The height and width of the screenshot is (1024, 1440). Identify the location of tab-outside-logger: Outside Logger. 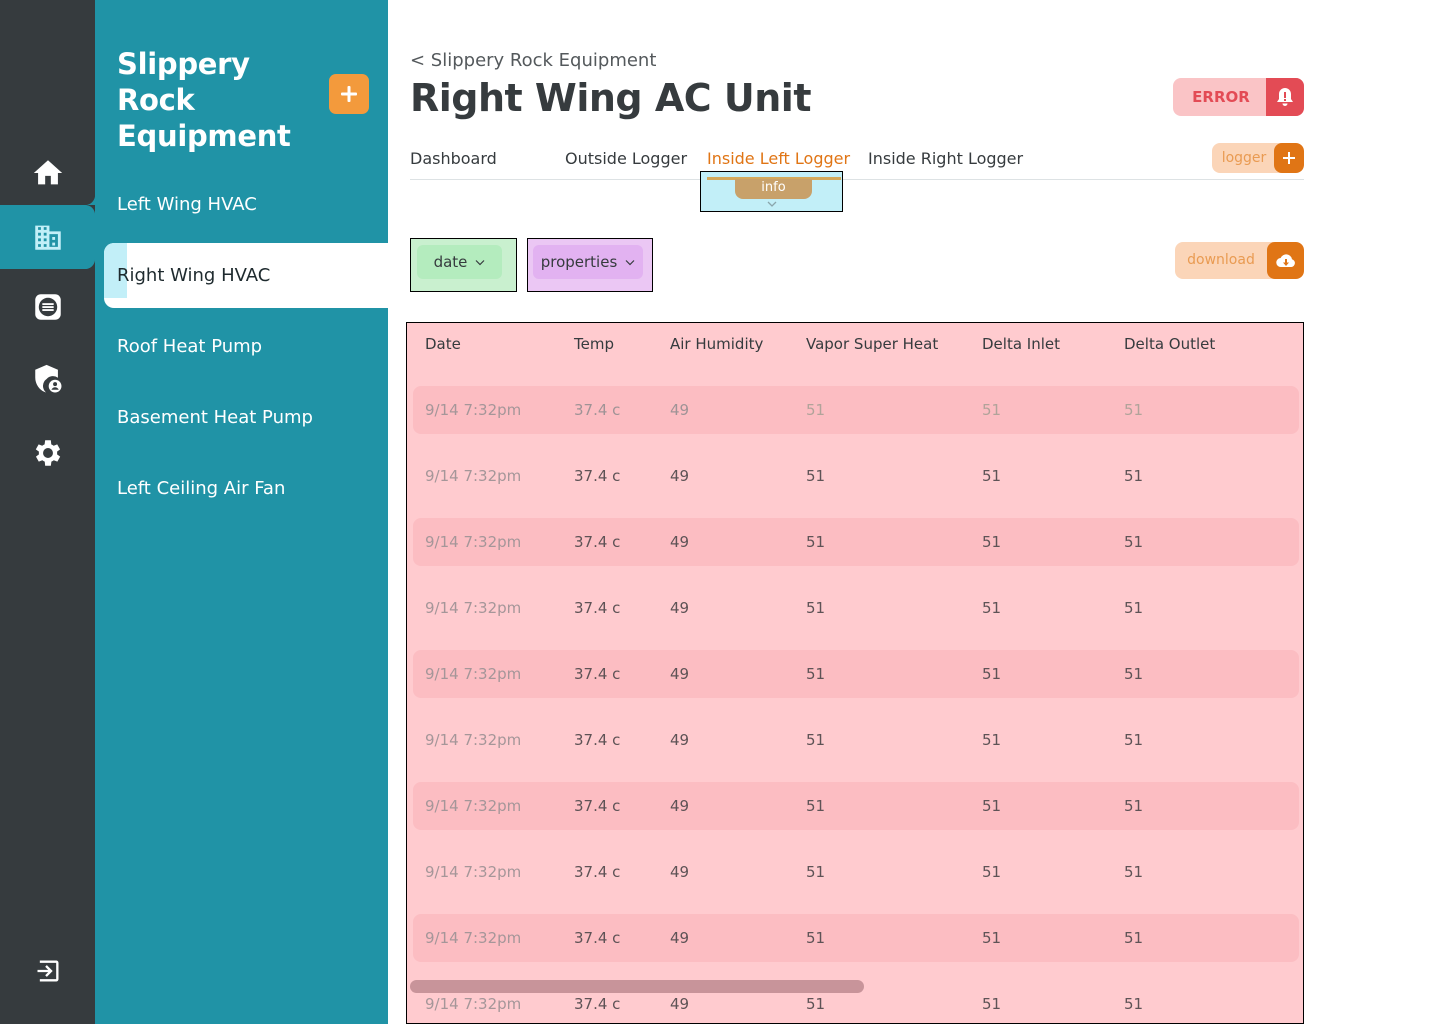
(626, 159).